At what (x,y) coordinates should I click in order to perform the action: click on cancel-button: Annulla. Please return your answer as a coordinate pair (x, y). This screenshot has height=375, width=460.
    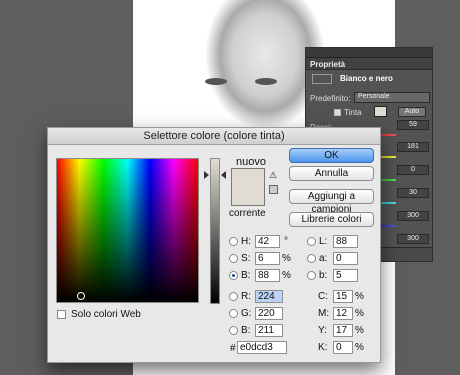
    Looking at the image, I should click on (331, 173).